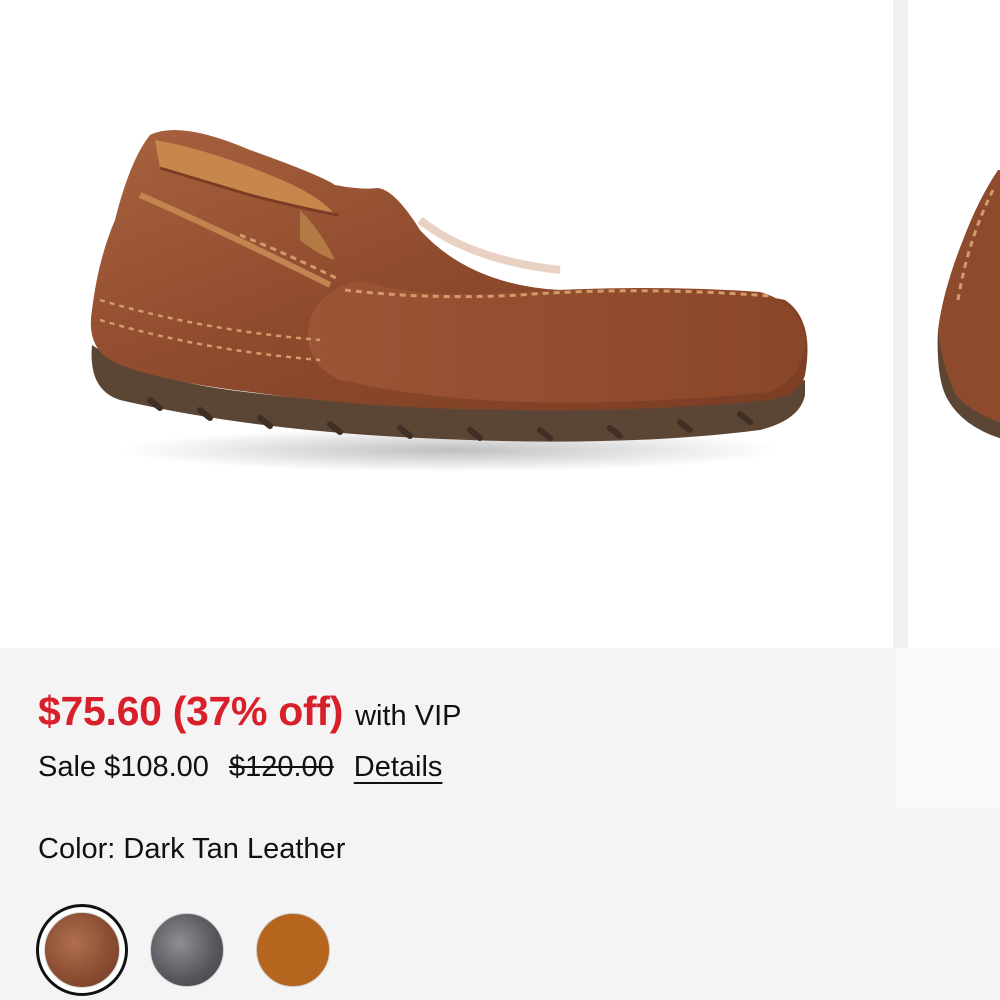  Describe the element at coordinates (293, 950) in the screenshot. I see `swatch-tan` at that location.